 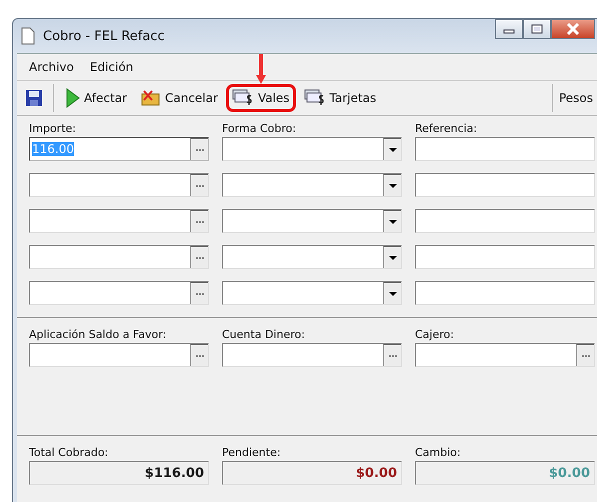 What do you see at coordinates (435, 334) in the screenshot?
I see `field-label: Cajero:` at bounding box center [435, 334].